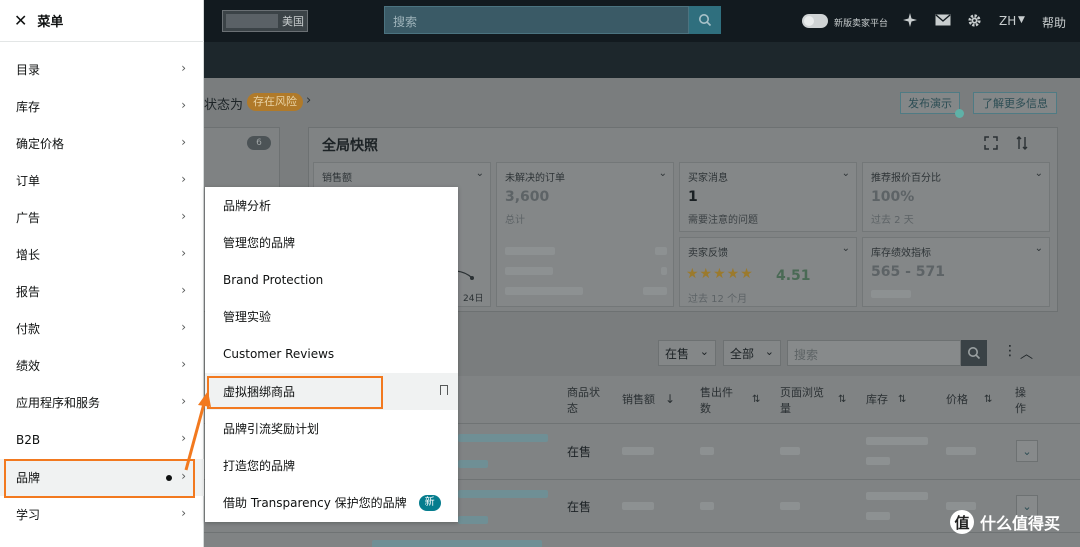 This screenshot has height=547, width=1080. What do you see at coordinates (331, 316) in the screenshot?
I see `submenu-item-manage-experiments: 管理实验` at bounding box center [331, 316].